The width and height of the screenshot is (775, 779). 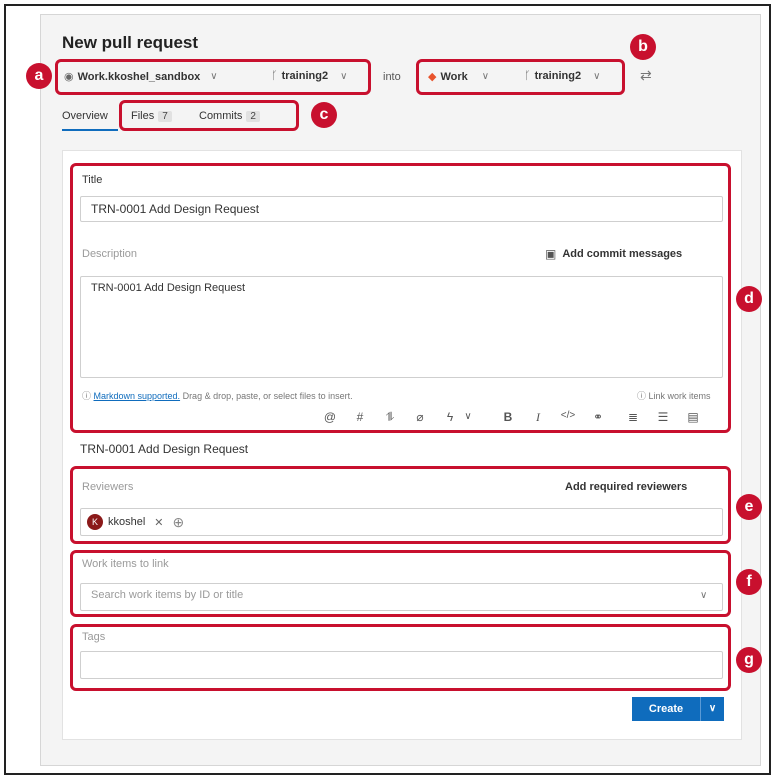 What do you see at coordinates (693, 417) in the screenshot?
I see `checklist-icon: ▤` at bounding box center [693, 417].